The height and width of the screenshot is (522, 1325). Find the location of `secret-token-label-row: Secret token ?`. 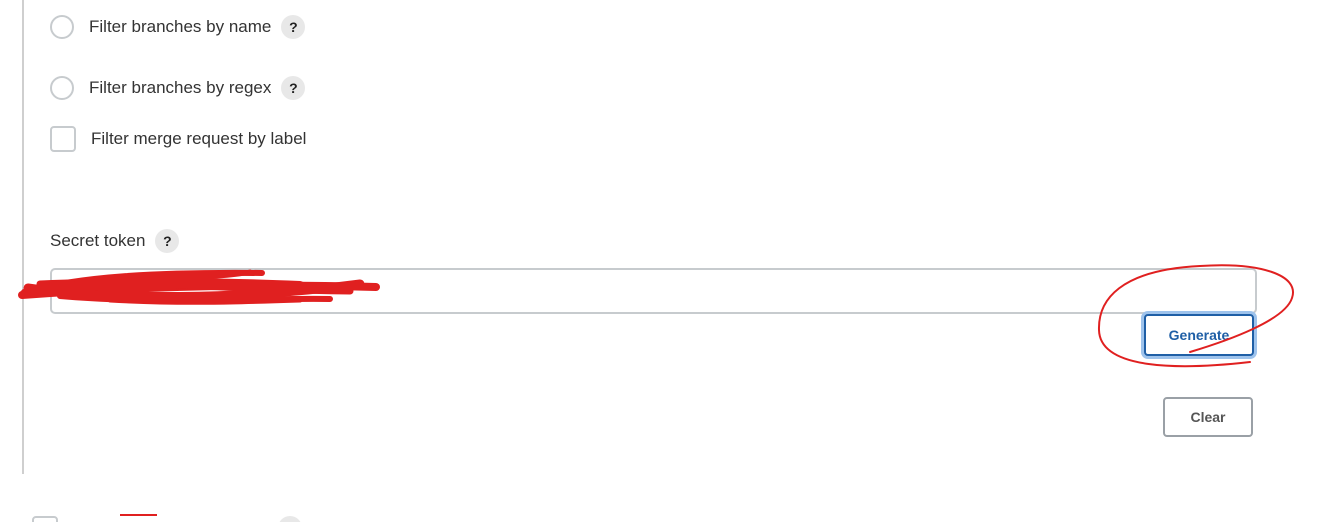

secret-token-label-row: Secret token ? is located at coordinates (115, 241).